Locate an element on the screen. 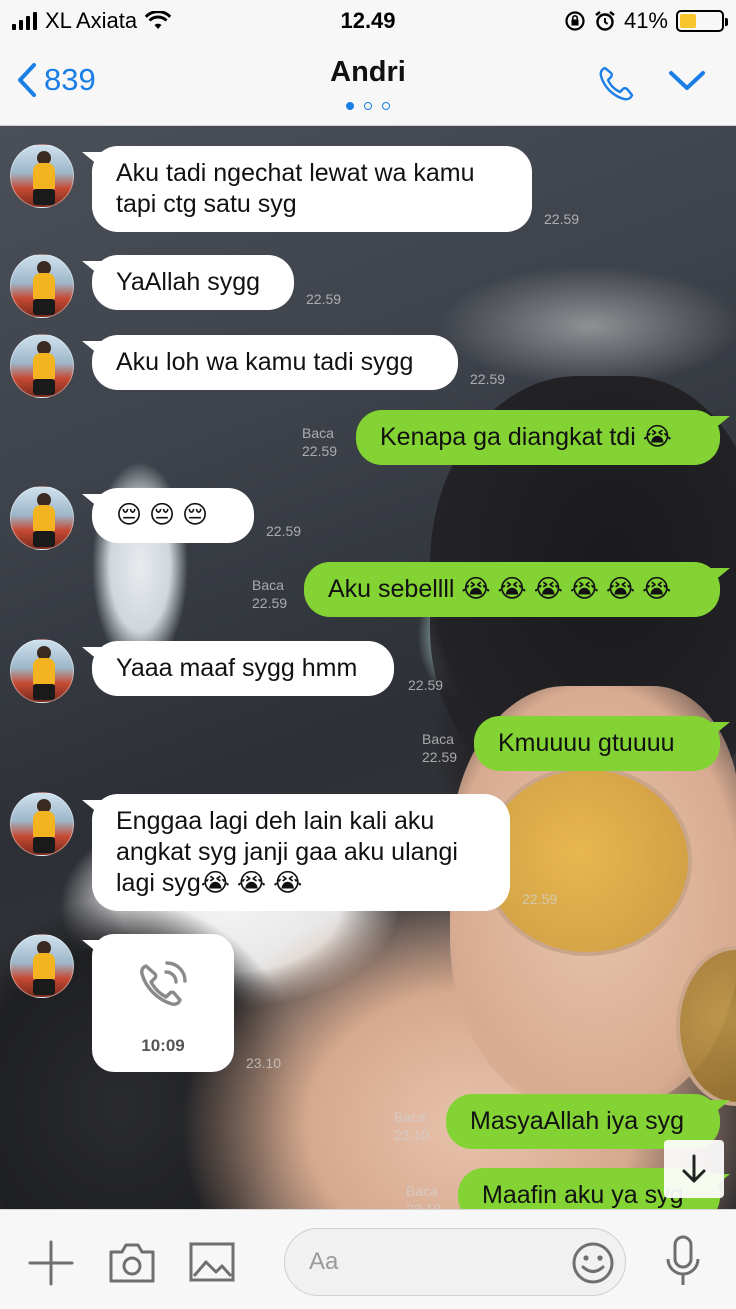 The image size is (736, 1309). menu-toggle-button is located at coordinates (687, 83).